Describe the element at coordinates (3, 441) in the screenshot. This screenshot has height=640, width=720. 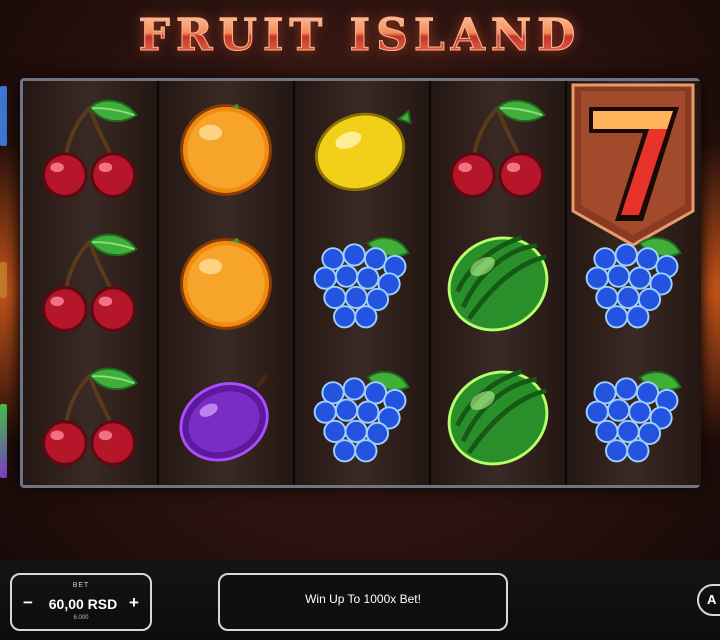
I see `left-side-tab-green` at that location.